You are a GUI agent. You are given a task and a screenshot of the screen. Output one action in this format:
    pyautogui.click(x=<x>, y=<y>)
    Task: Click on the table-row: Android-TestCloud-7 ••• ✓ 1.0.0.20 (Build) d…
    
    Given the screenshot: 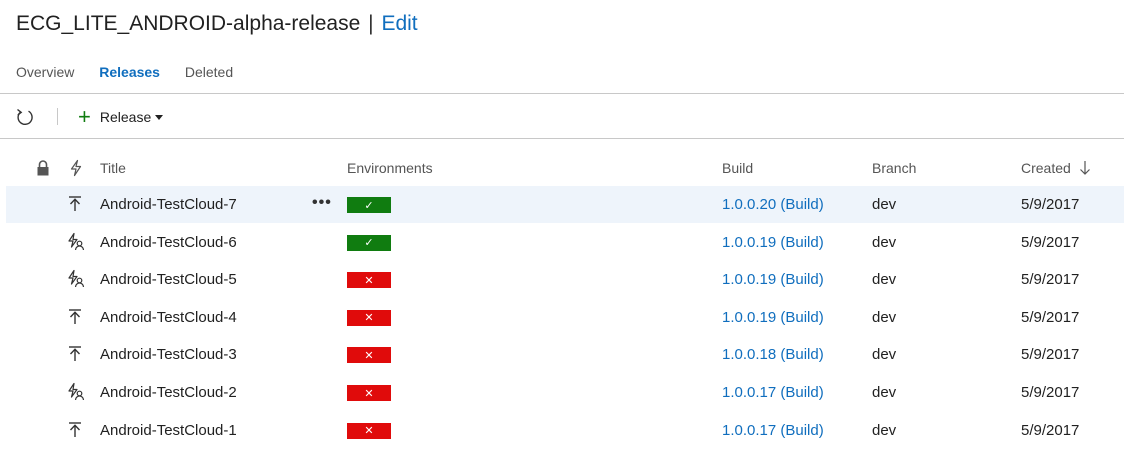 What is the action you would take?
    pyautogui.click(x=565, y=204)
    